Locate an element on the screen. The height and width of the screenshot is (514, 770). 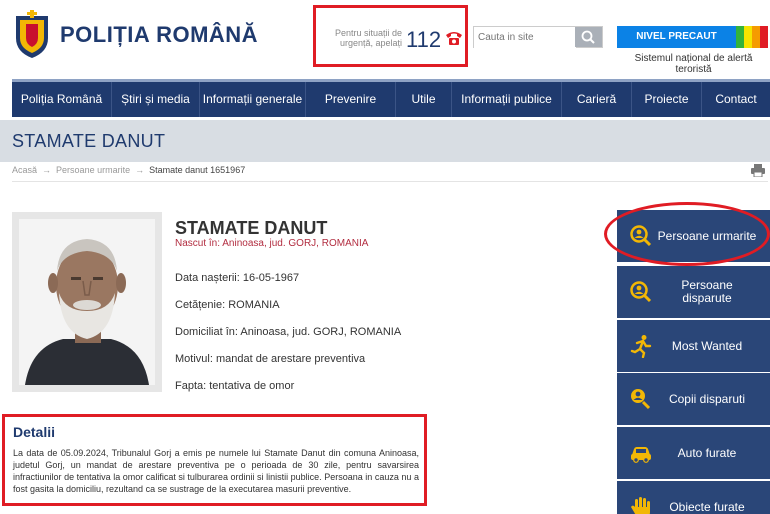
sidebar-item-most-wanted: Most Wanted is located at coordinates (693, 346).